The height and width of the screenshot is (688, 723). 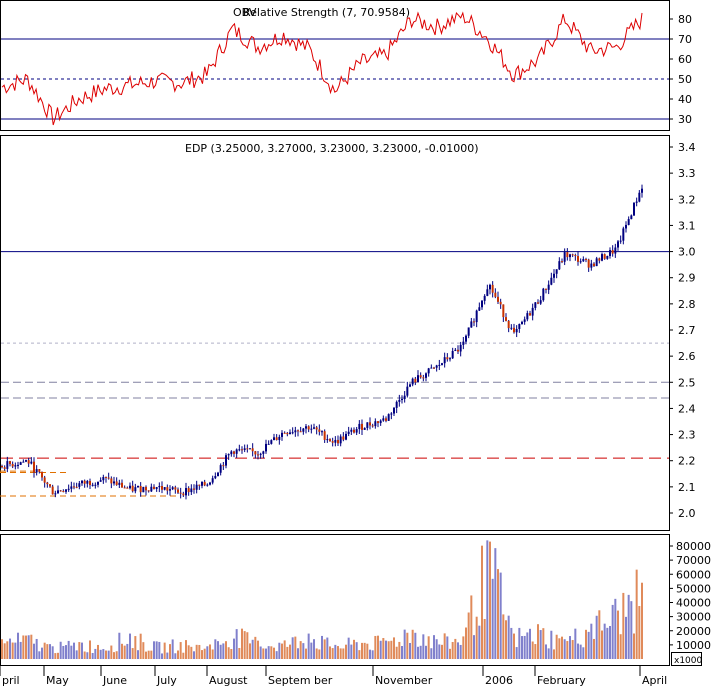 I want to click on rsi-axis: 80 70 60 50 40 30, so click(x=680, y=69).